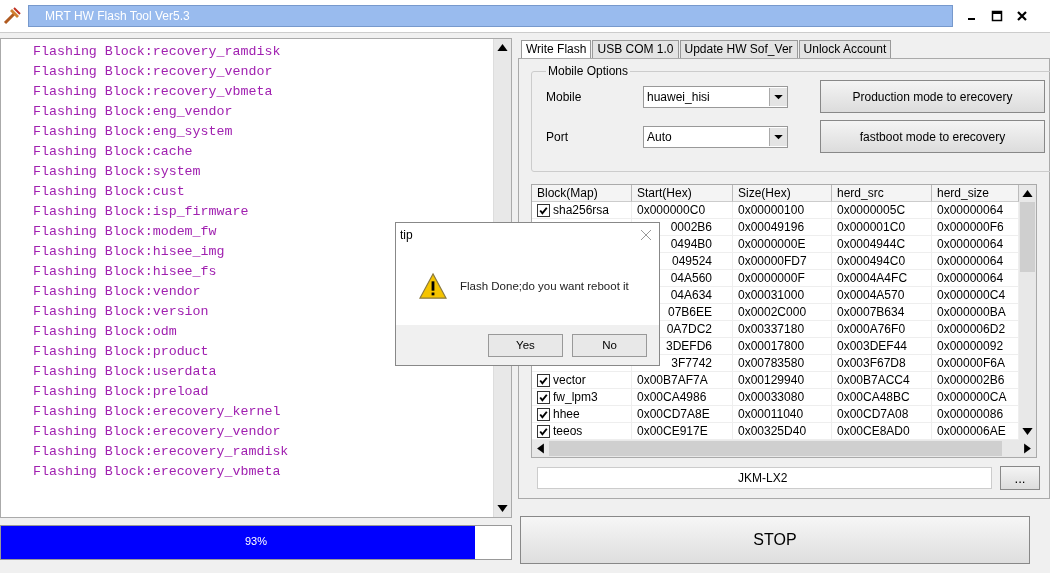 This screenshot has width=1050, height=573. What do you see at coordinates (771, 397) in the screenshot?
I see `table-cell: 0x00033080` at bounding box center [771, 397].